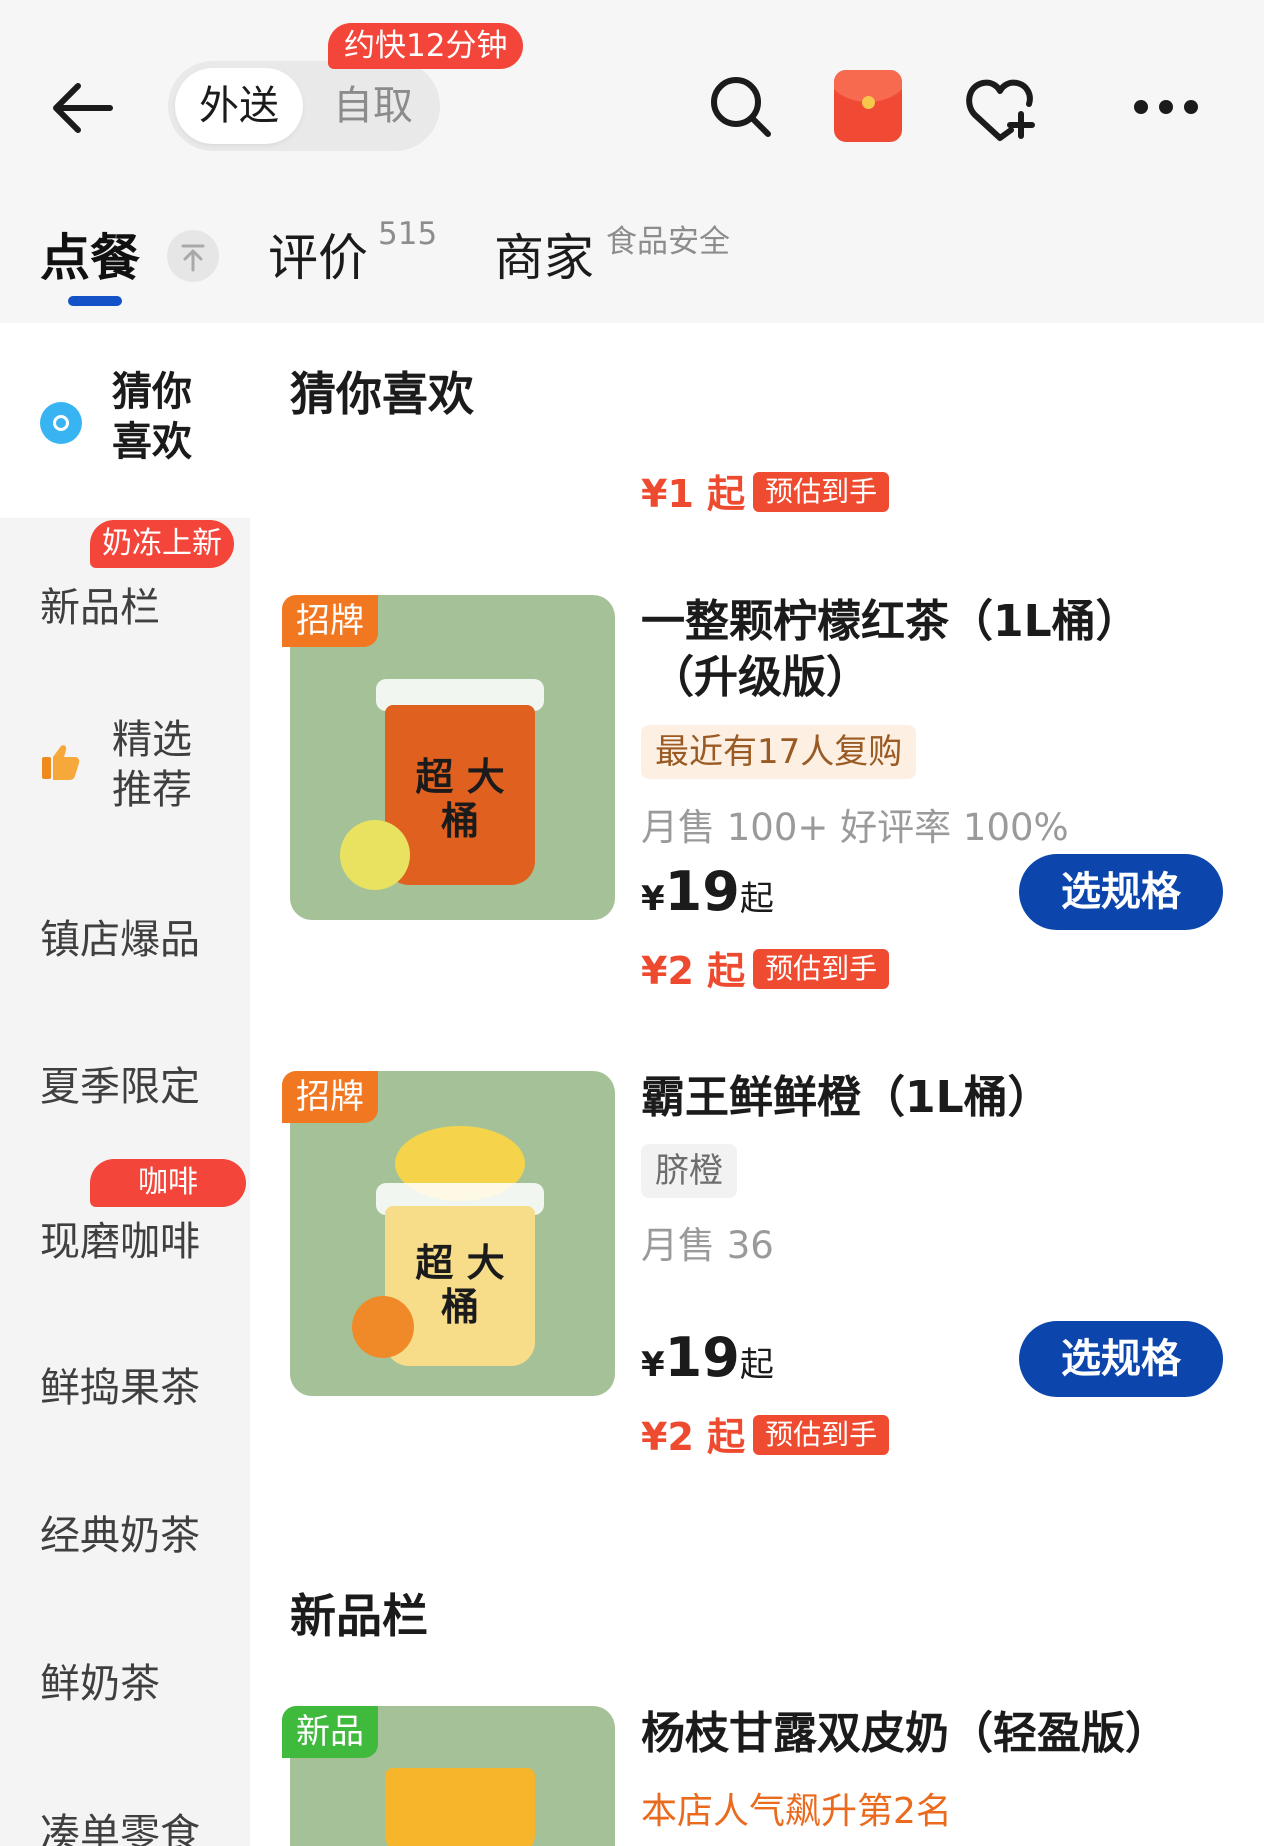  Describe the element at coordinates (61, 762) in the screenshot. I see `thumbs-up-icon` at that location.